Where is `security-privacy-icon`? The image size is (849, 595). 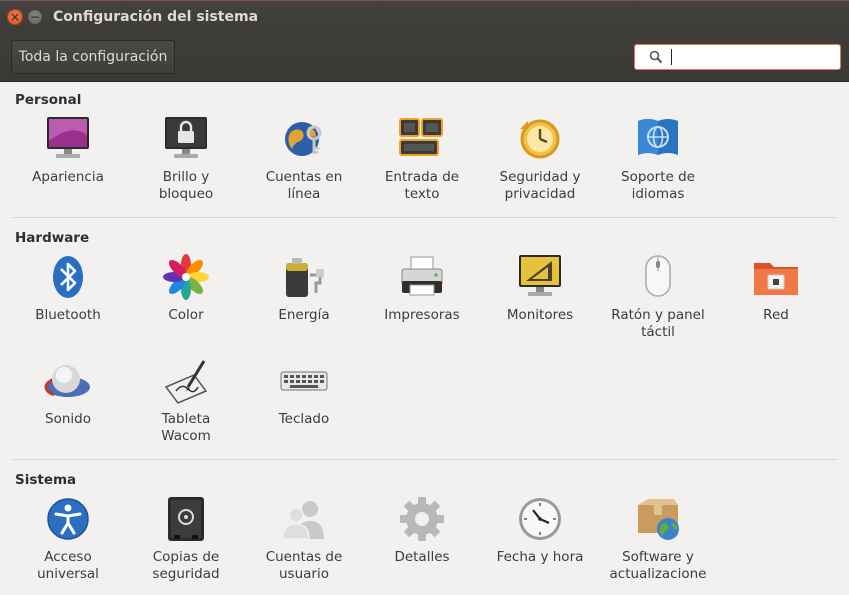 security-privacy-icon is located at coordinates (540, 139).